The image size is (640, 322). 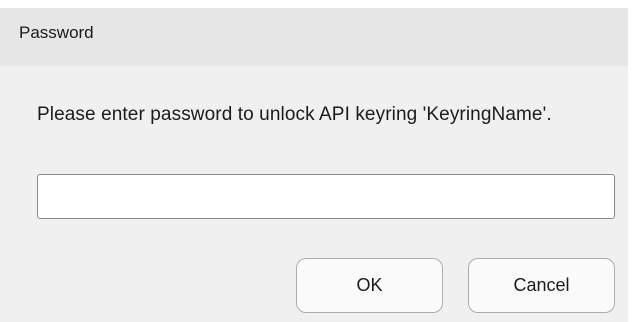 What do you see at coordinates (369, 285) in the screenshot?
I see `ok-button: OK` at bounding box center [369, 285].